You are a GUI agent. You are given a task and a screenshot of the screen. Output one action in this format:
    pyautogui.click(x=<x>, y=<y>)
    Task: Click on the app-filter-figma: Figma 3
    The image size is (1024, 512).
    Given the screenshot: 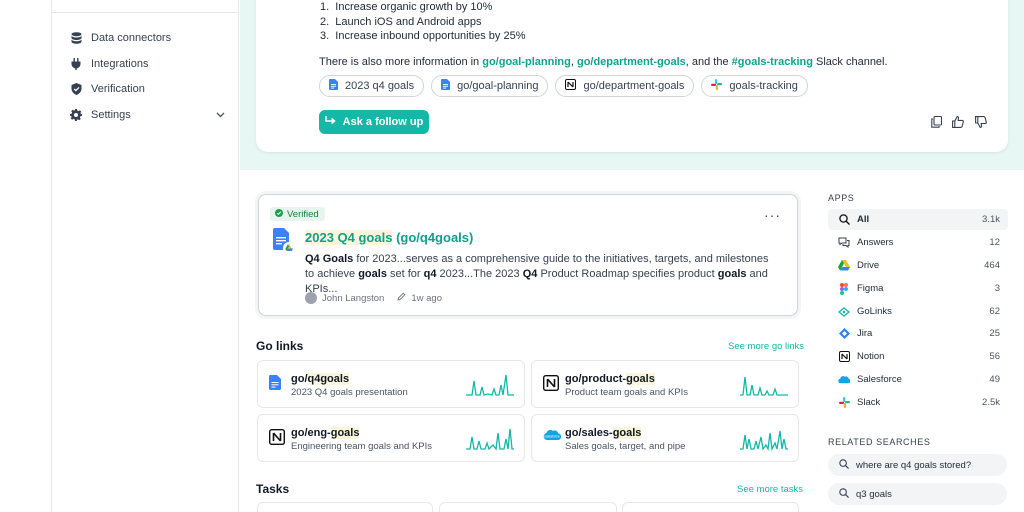 What is the action you would take?
    pyautogui.click(x=918, y=288)
    